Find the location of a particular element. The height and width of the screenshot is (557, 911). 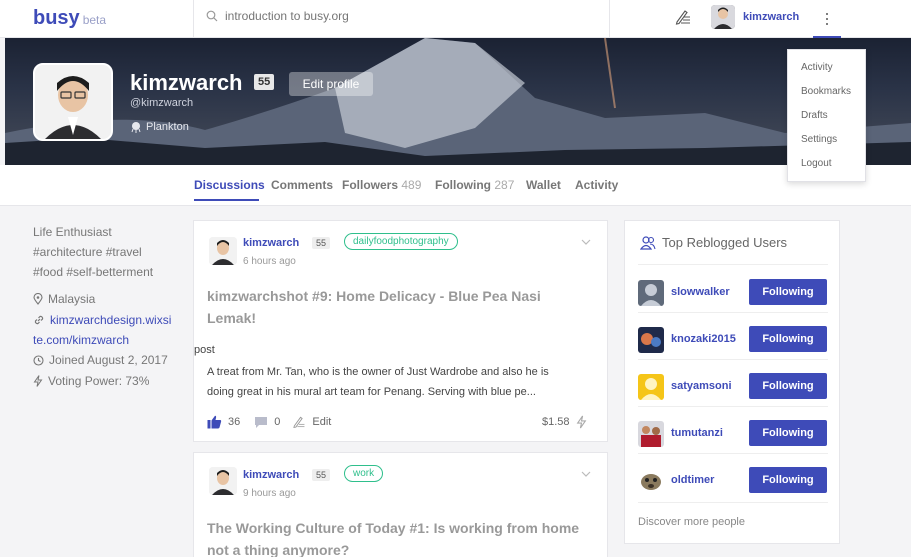

more-menu-button is located at coordinates (827, 19).